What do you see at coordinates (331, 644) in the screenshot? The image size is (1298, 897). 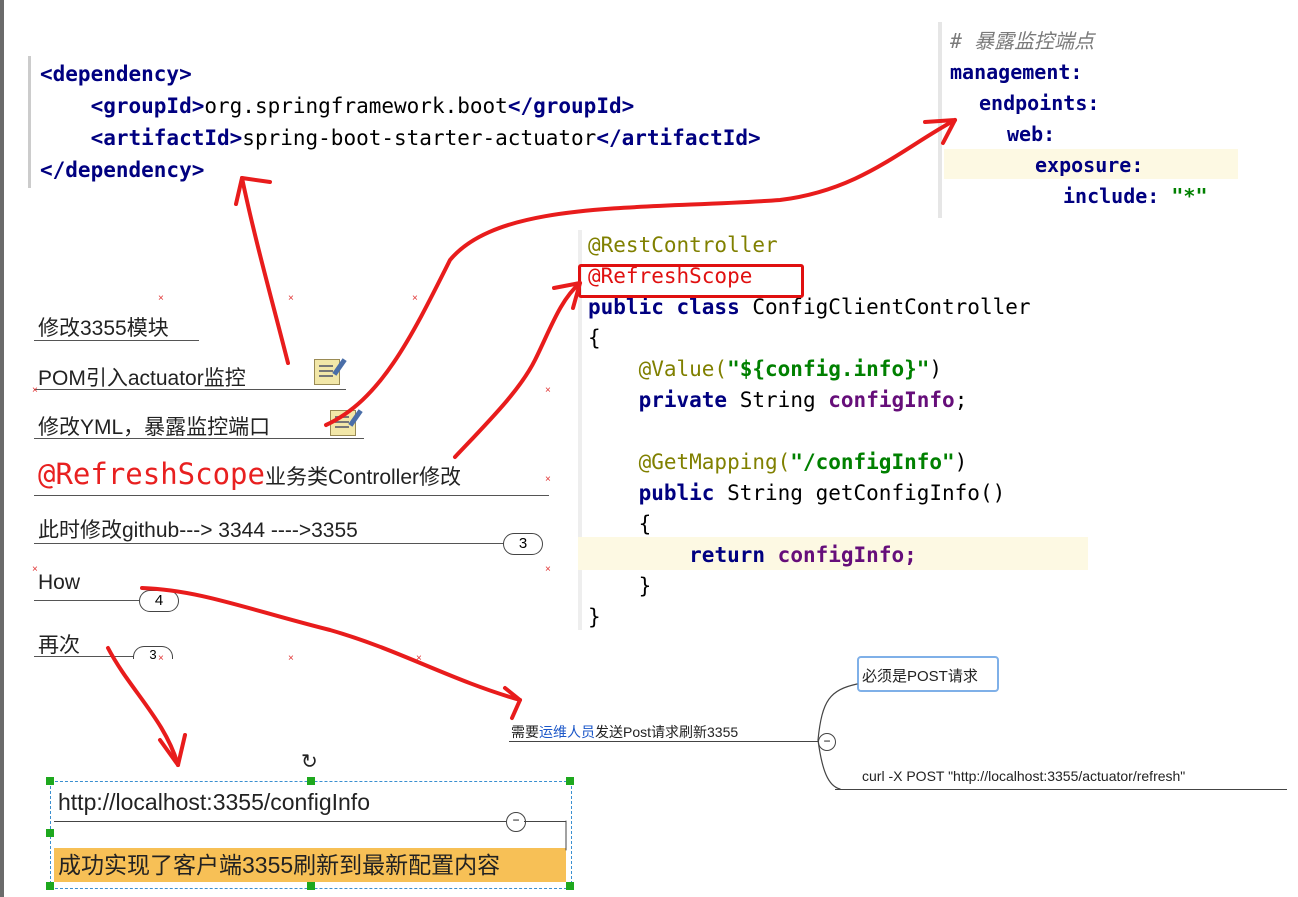 I see `arrow-how-to-post` at bounding box center [331, 644].